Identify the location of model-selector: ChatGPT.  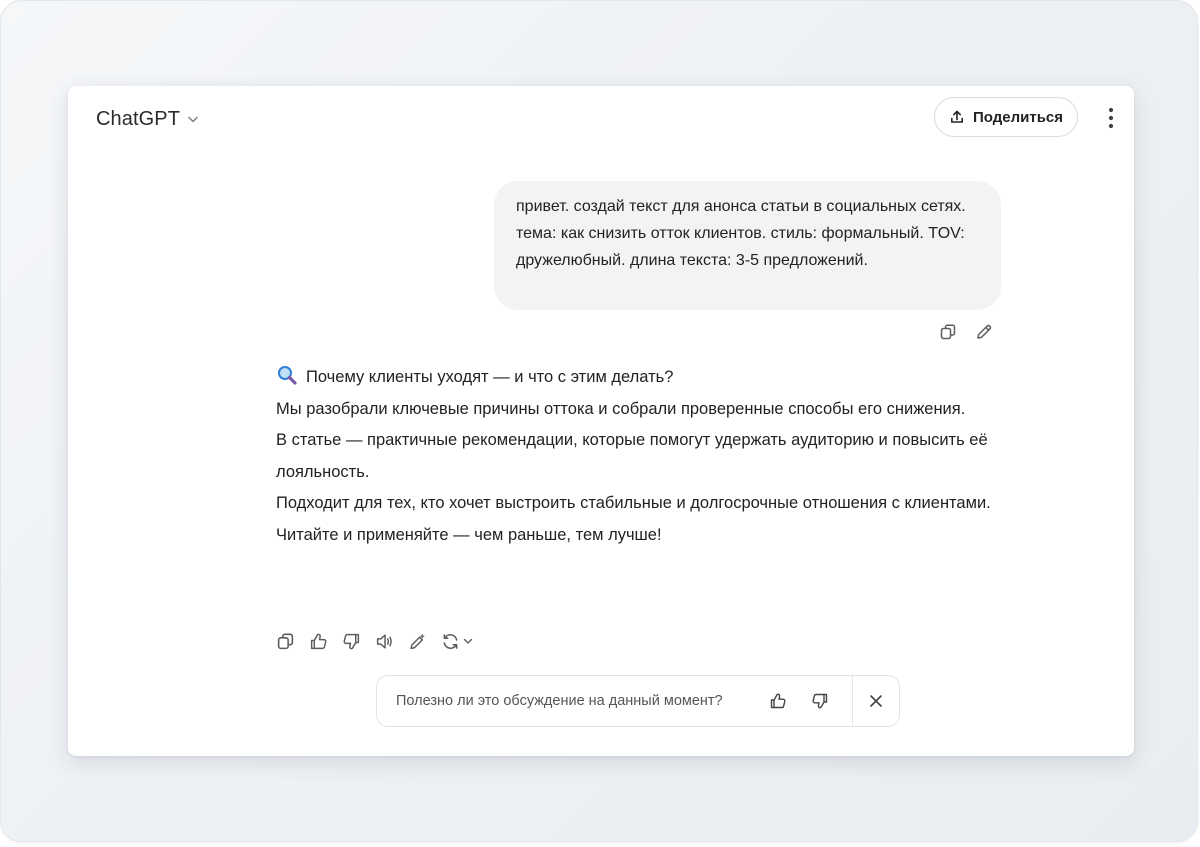
(148, 119).